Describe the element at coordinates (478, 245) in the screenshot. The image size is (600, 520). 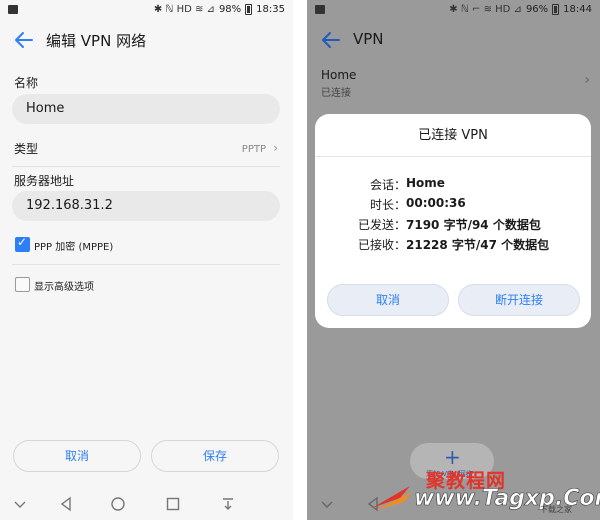
I see `received-value: 21228 字节/47 个数据包` at that location.